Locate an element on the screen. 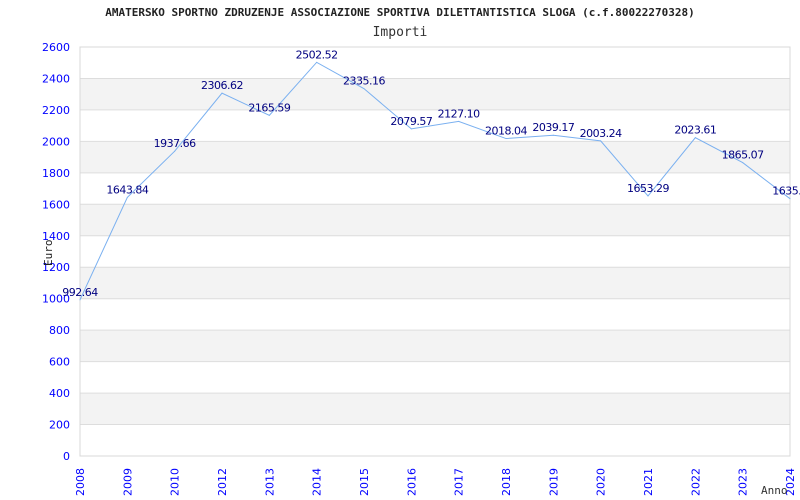 This screenshot has width=800, height=500. data-label: 1643.84 is located at coordinates (127, 189).